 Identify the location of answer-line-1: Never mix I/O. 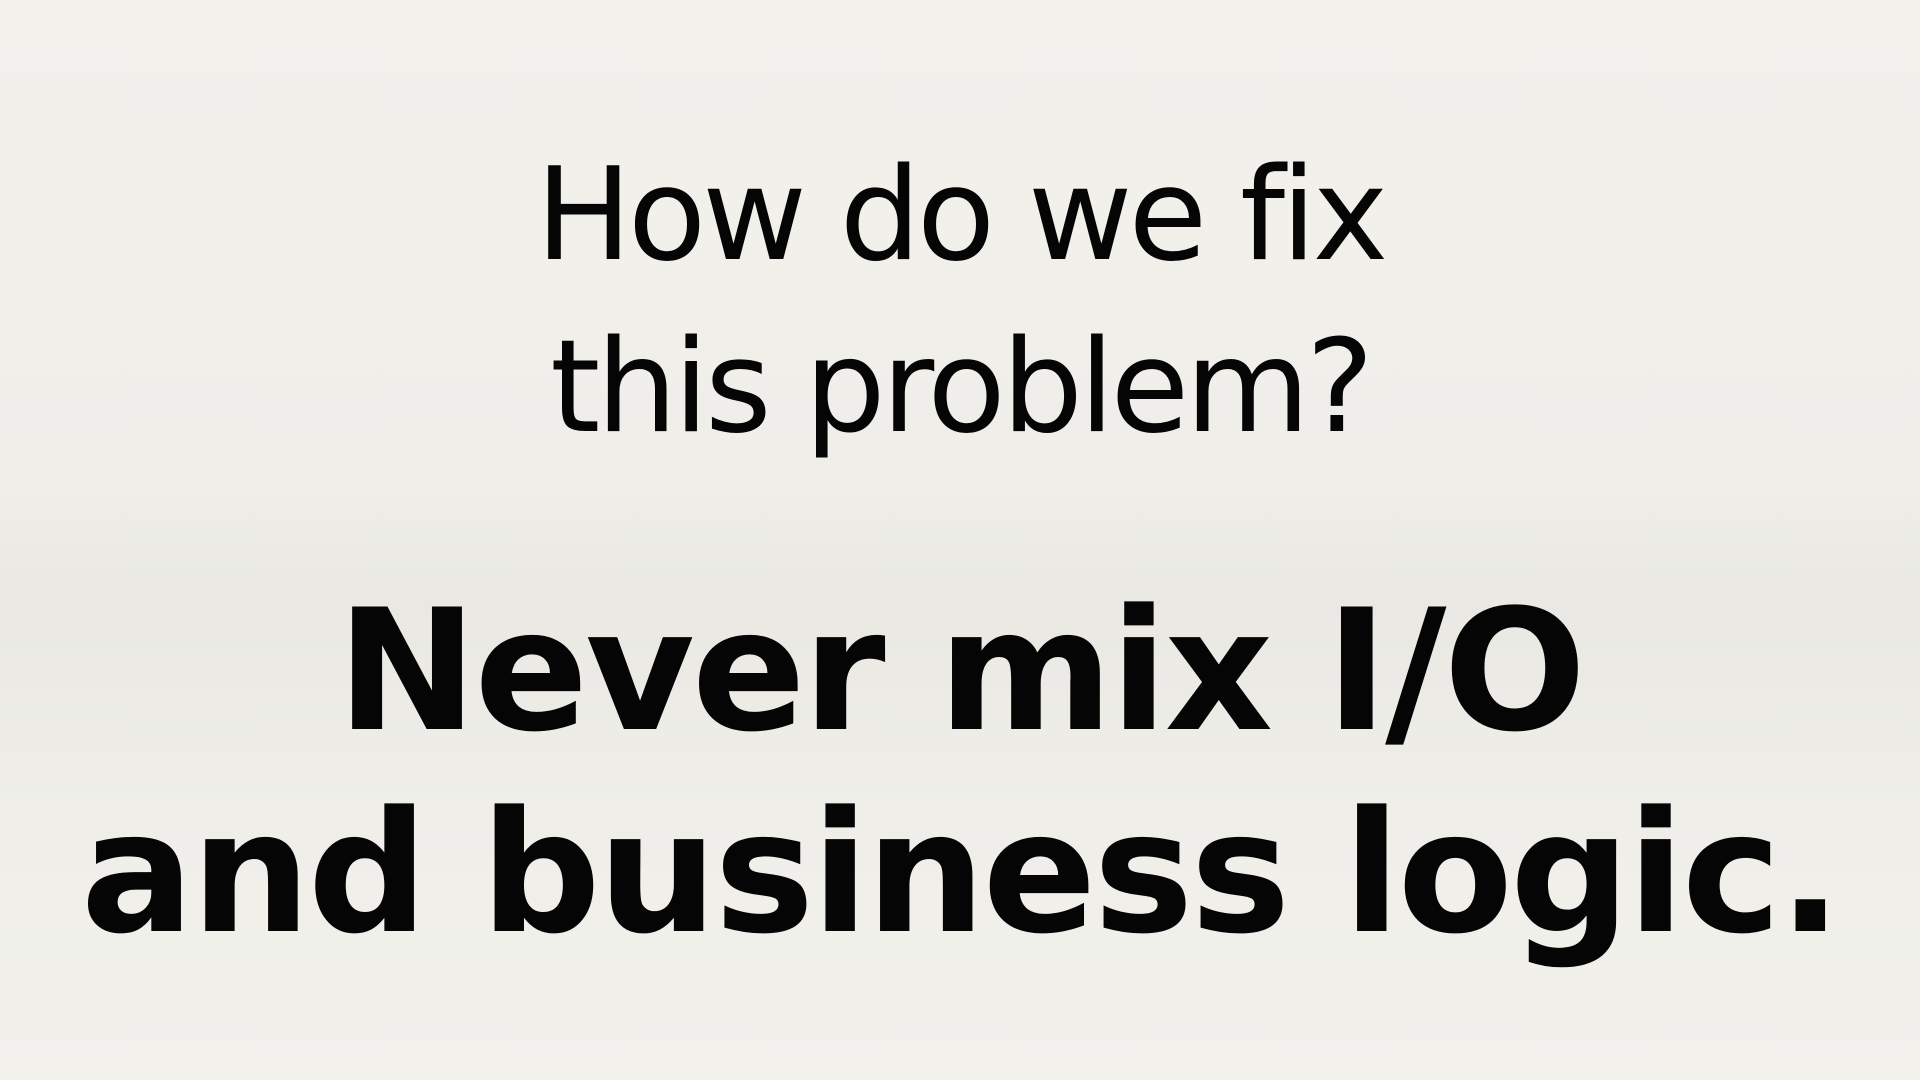
(961, 671).